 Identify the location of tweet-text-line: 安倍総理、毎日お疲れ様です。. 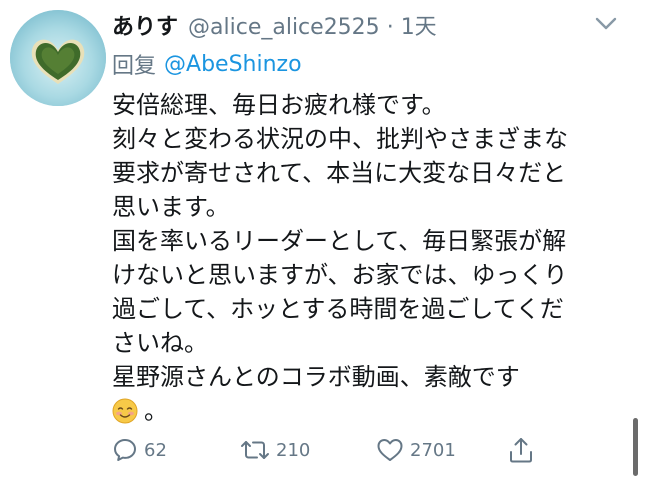
(279, 105).